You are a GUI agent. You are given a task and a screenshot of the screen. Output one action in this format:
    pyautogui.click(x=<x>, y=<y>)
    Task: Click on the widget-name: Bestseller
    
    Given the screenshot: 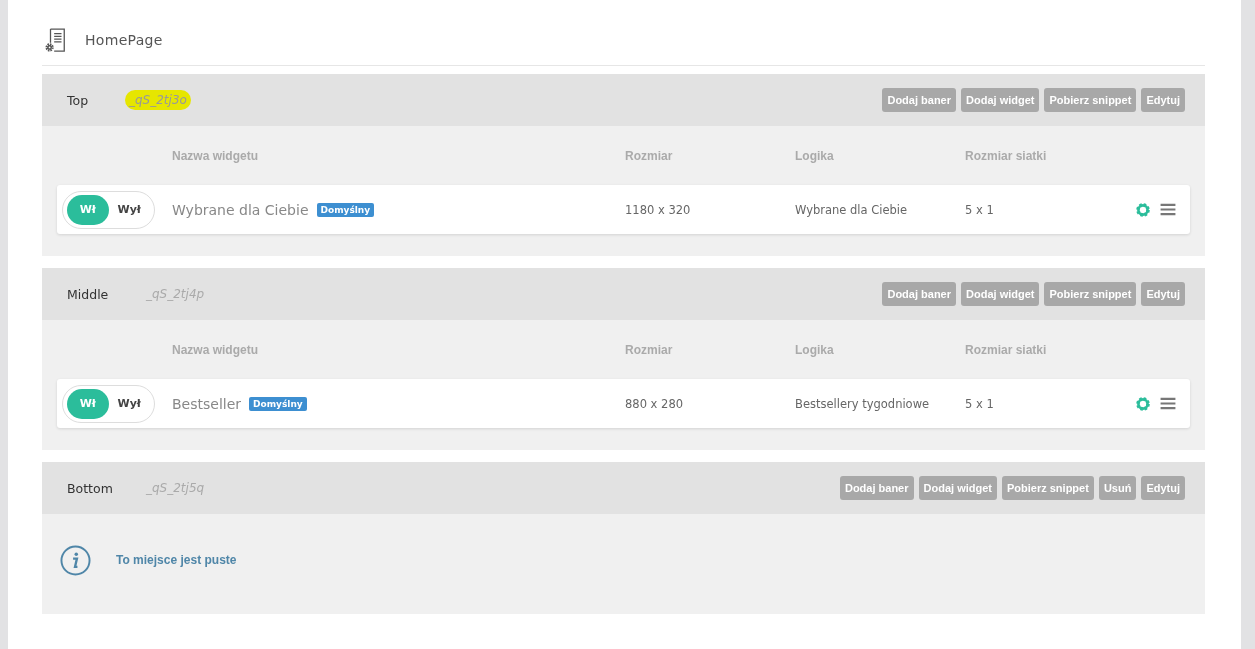 What is the action you would take?
    pyautogui.click(x=207, y=403)
    